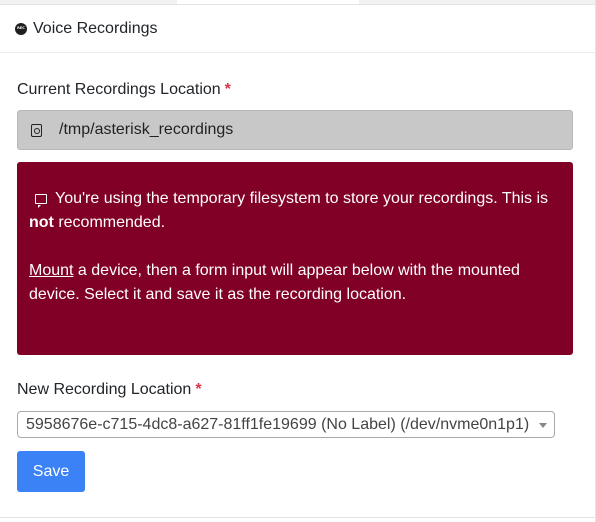 This screenshot has height=522, width=596. I want to click on current-location-label-text: Current Recordings Location, so click(119, 89).